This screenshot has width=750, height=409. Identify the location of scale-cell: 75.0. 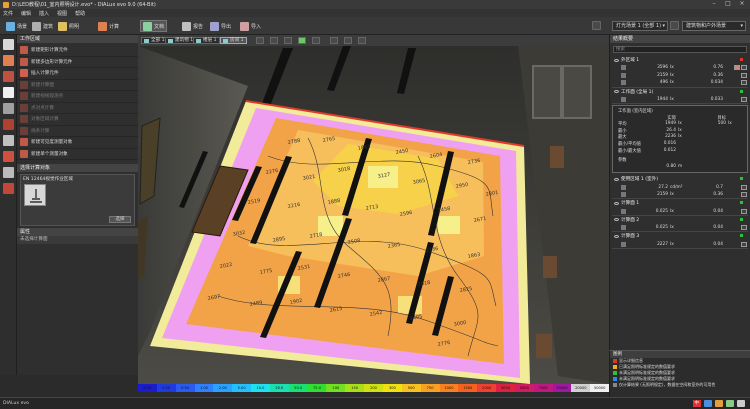
(317, 388).